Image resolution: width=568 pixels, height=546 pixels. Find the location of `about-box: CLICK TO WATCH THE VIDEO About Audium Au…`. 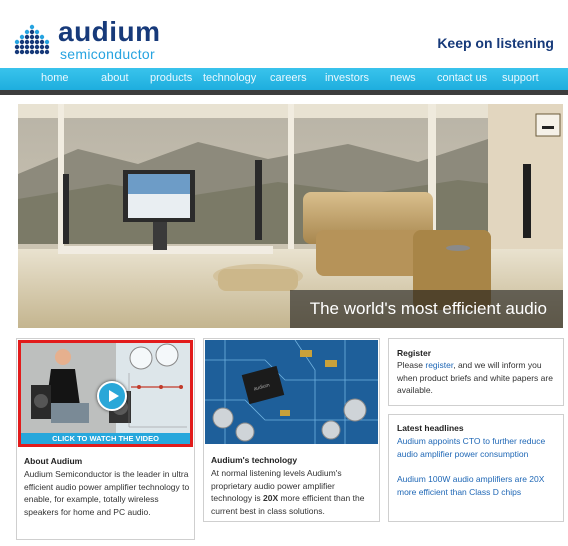

about-box: CLICK TO WATCH THE VIDEO About Audium Au… is located at coordinates (105, 439).